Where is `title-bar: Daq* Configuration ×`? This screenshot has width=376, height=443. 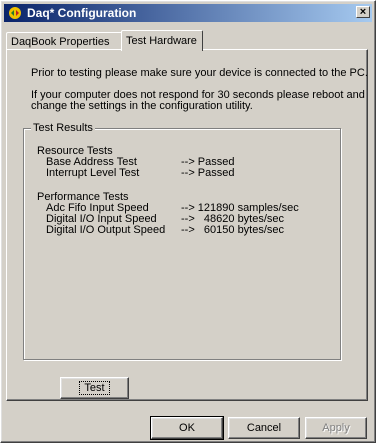
title-bar: Daq* Configuration × is located at coordinates (188, 13).